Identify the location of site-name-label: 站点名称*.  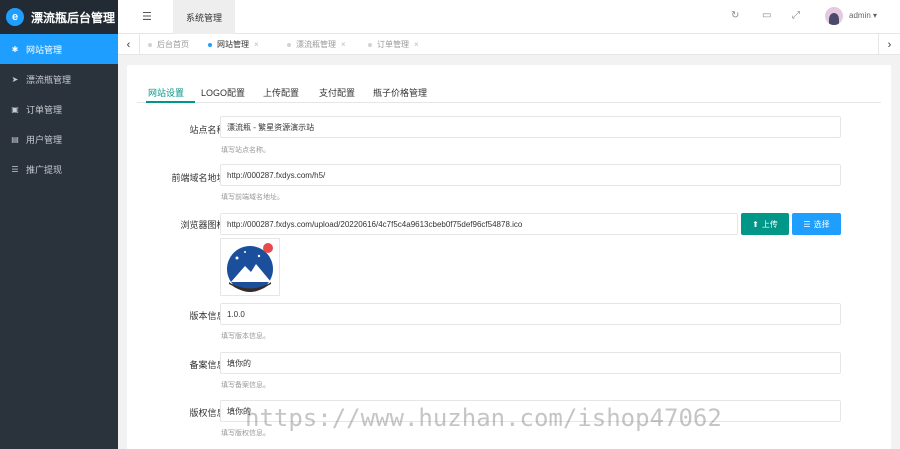
(210, 130).